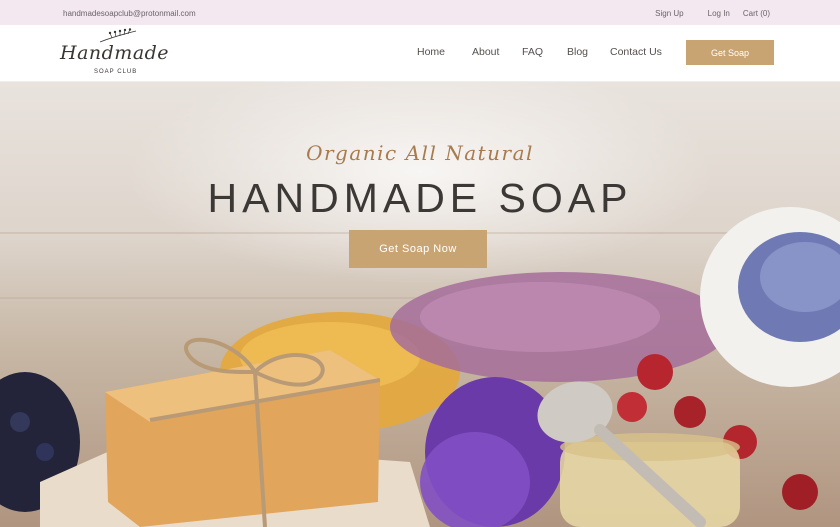 The width and height of the screenshot is (840, 527). Describe the element at coordinates (577, 52) in the screenshot. I see `nav-item-blog: Blog` at that location.